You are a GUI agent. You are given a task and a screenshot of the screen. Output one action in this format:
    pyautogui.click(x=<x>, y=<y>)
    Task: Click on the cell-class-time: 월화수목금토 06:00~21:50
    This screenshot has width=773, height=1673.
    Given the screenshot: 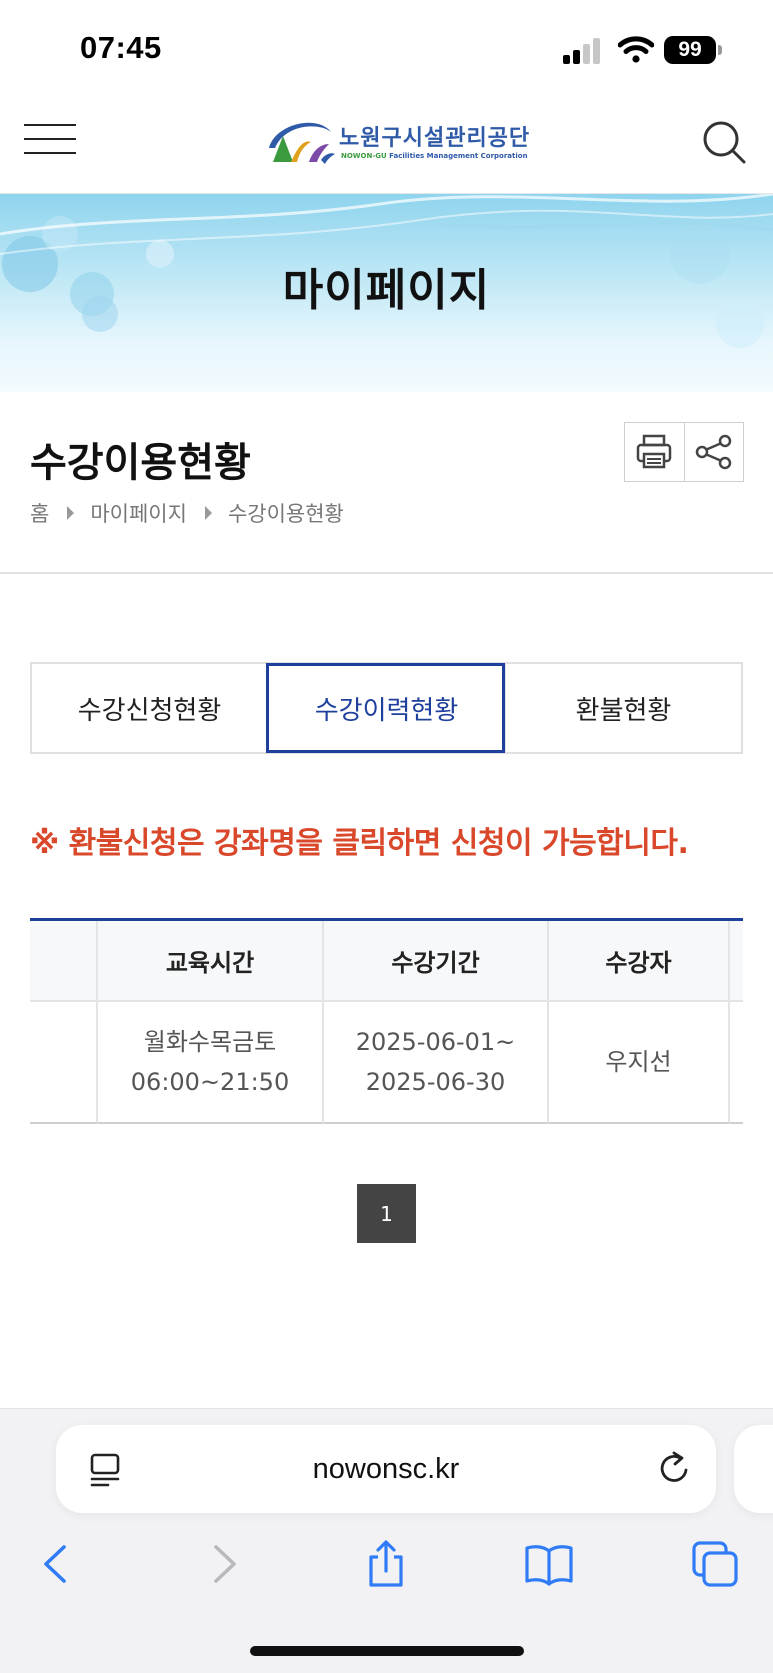 What is the action you would take?
    pyautogui.click(x=211, y=1063)
    